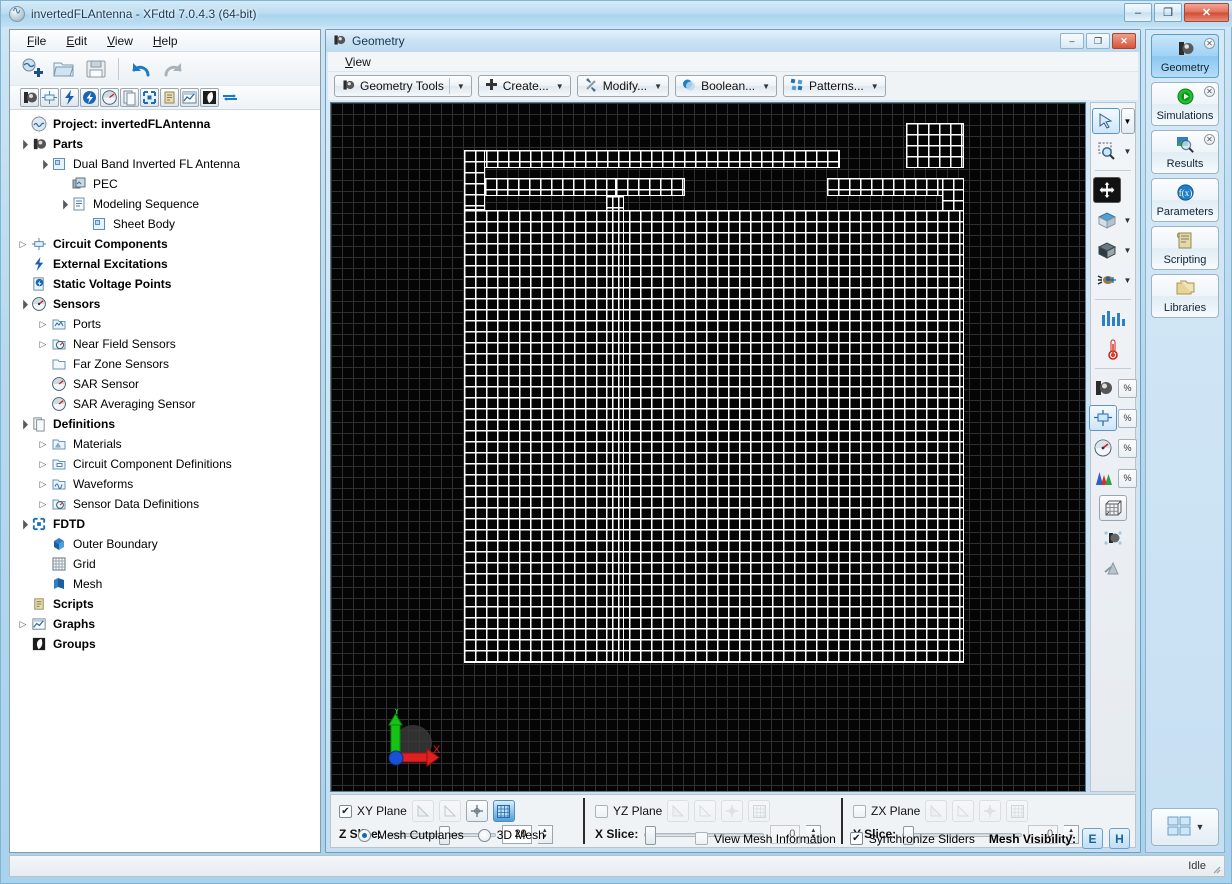  Describe the element at coordinates (96, 69) in the screenshot. I see `save-project-icon` at that location.